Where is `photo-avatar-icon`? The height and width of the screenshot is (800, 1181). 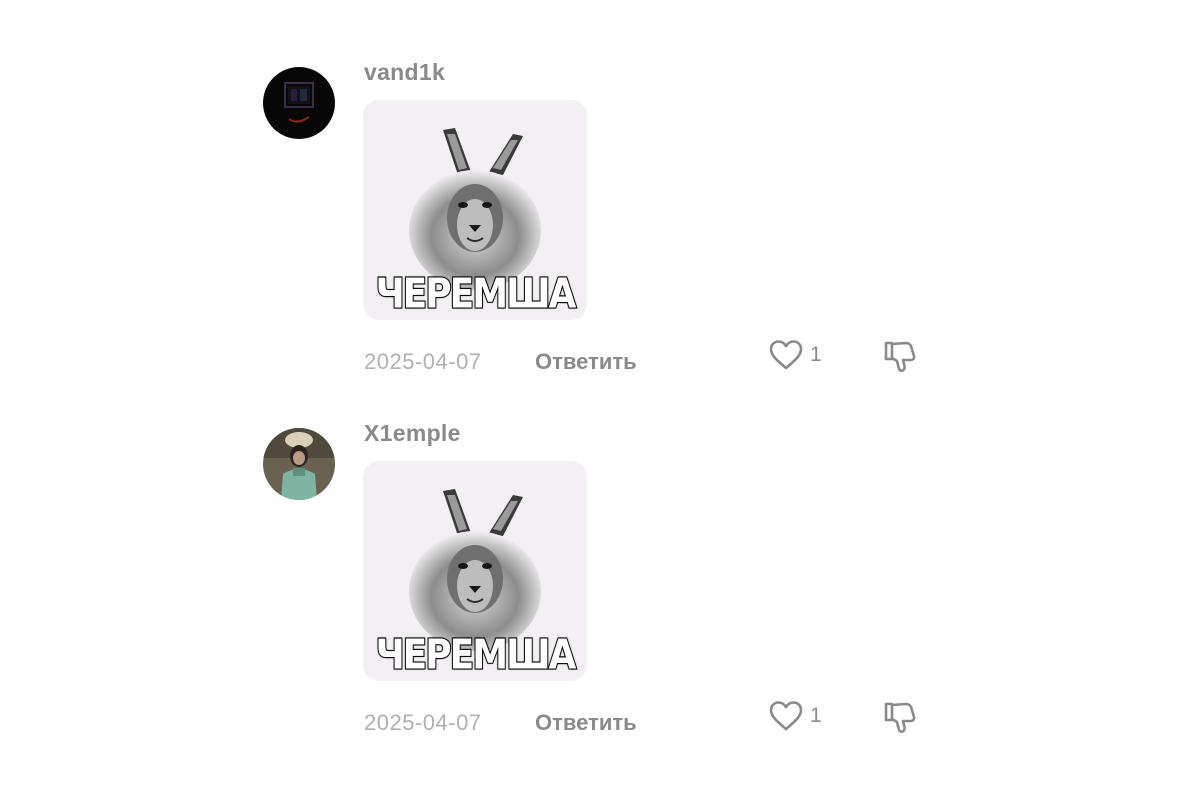 photo-avatar-icon is located at coordinates (299, 464).